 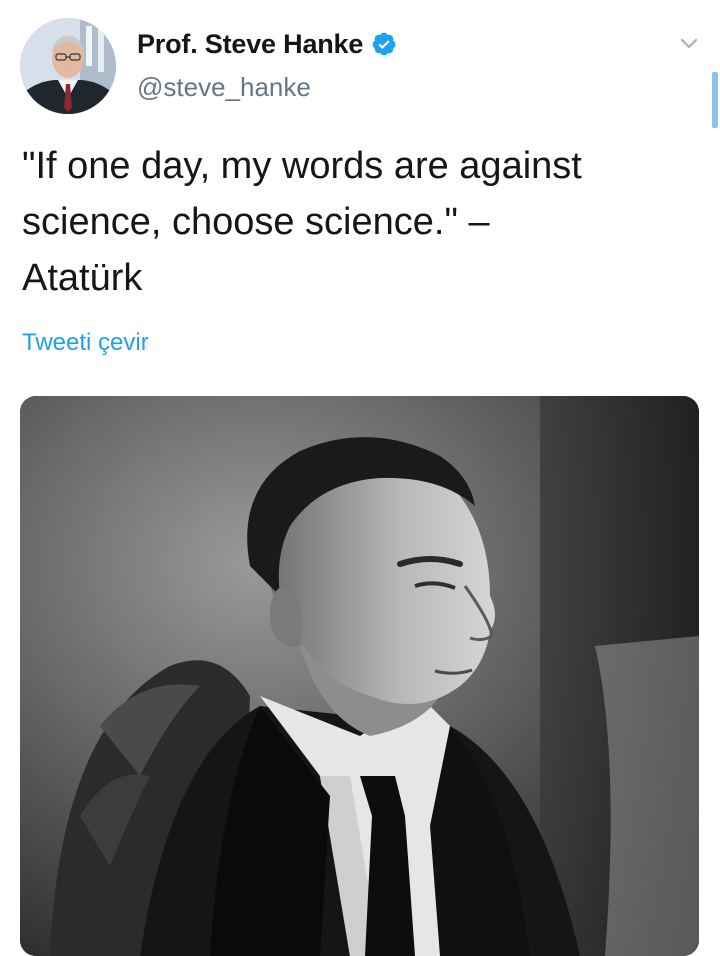 What do you see at coordinates (715, 100) in the screenshot?
I see `scrollbar-thumb` at bounding box center [715, 100].